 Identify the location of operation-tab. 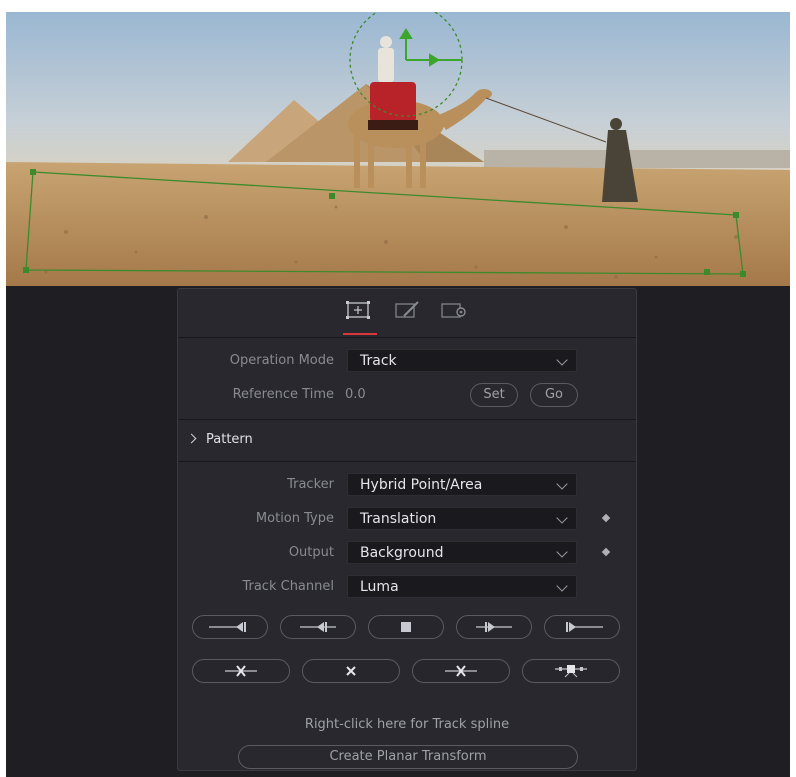
(406, 310).